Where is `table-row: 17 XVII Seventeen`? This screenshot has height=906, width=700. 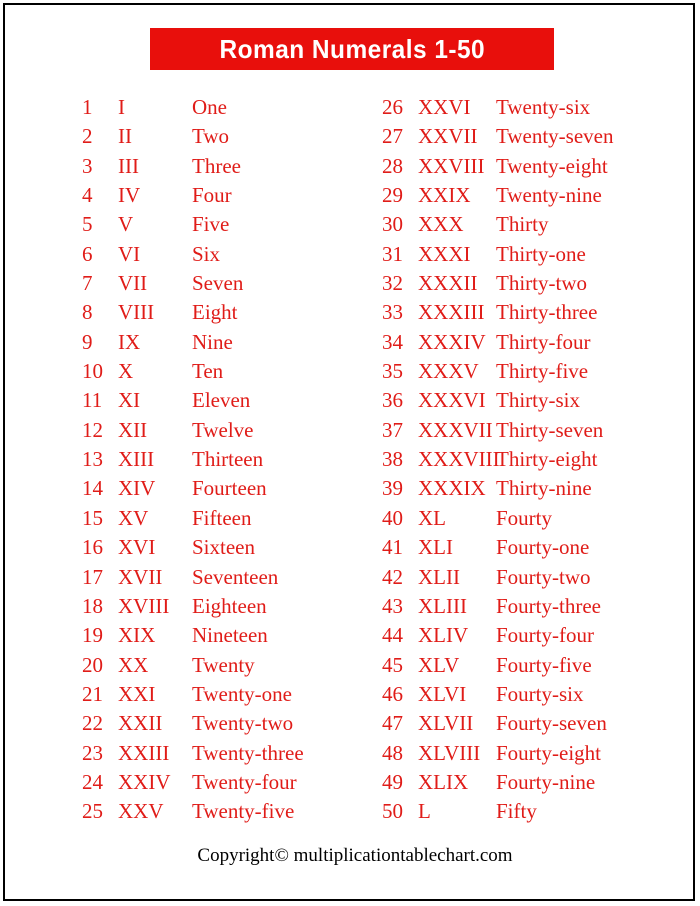 table-row: 17 XVII Seventeen is located at coordinates (193, 577).